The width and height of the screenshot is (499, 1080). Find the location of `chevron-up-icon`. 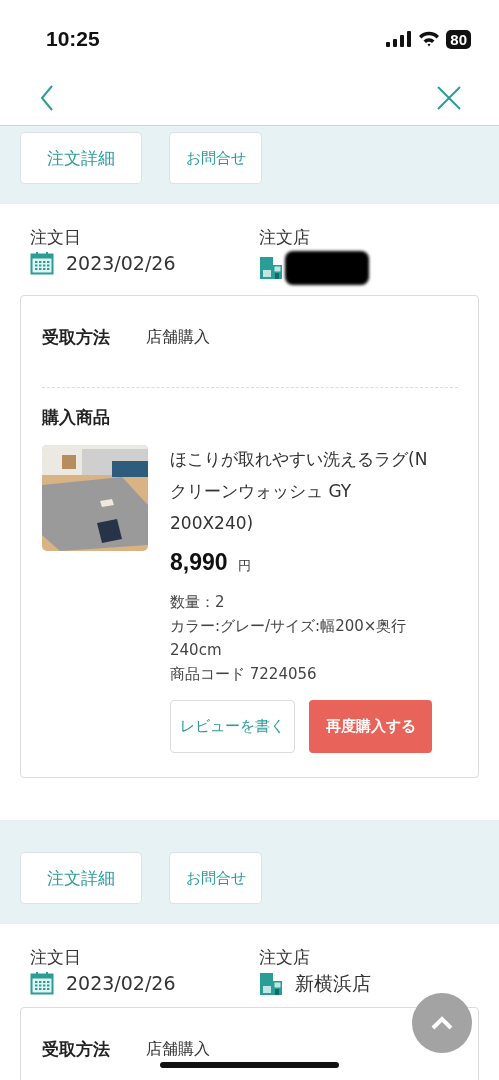

chevron-up-icon is located at coordinates (442, 1023).